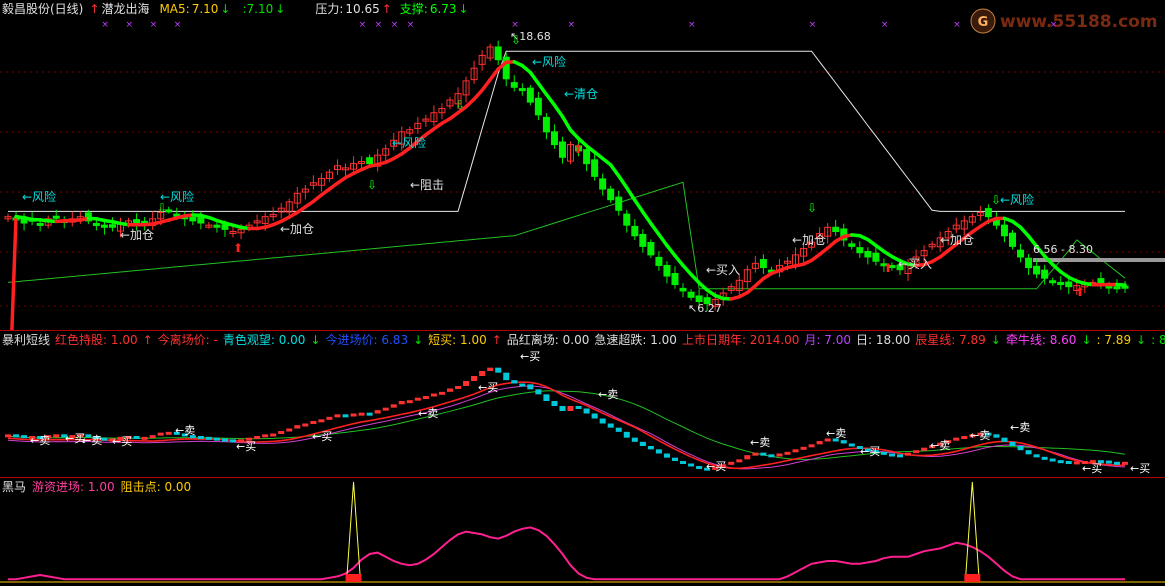  Describe the element at coordinates (972, 578) in the screenshot. I see `spike-block` at that location.